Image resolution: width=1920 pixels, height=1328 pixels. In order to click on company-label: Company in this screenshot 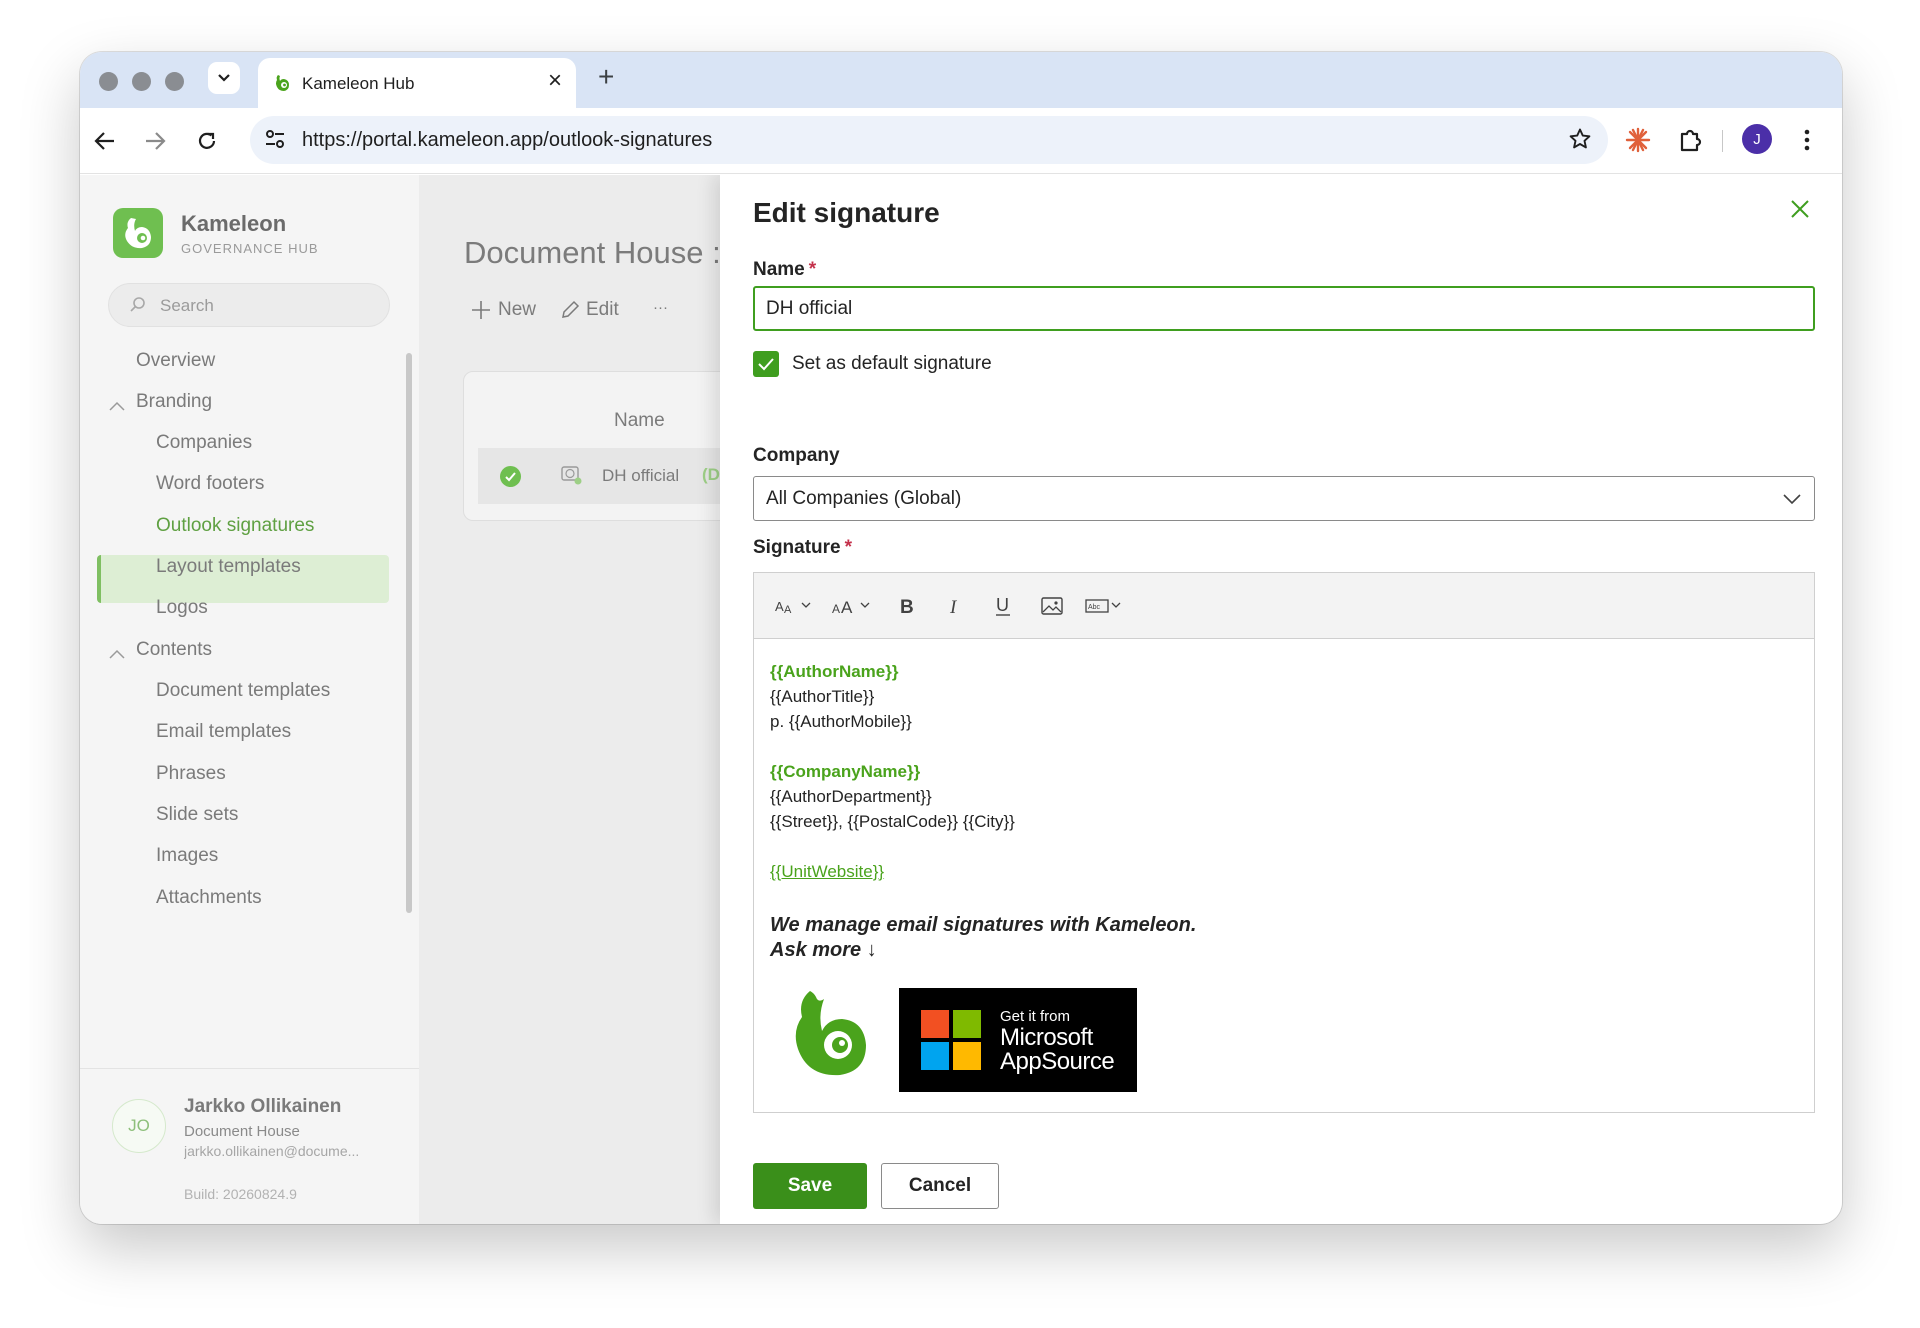, I will do `click(796, 455)`.